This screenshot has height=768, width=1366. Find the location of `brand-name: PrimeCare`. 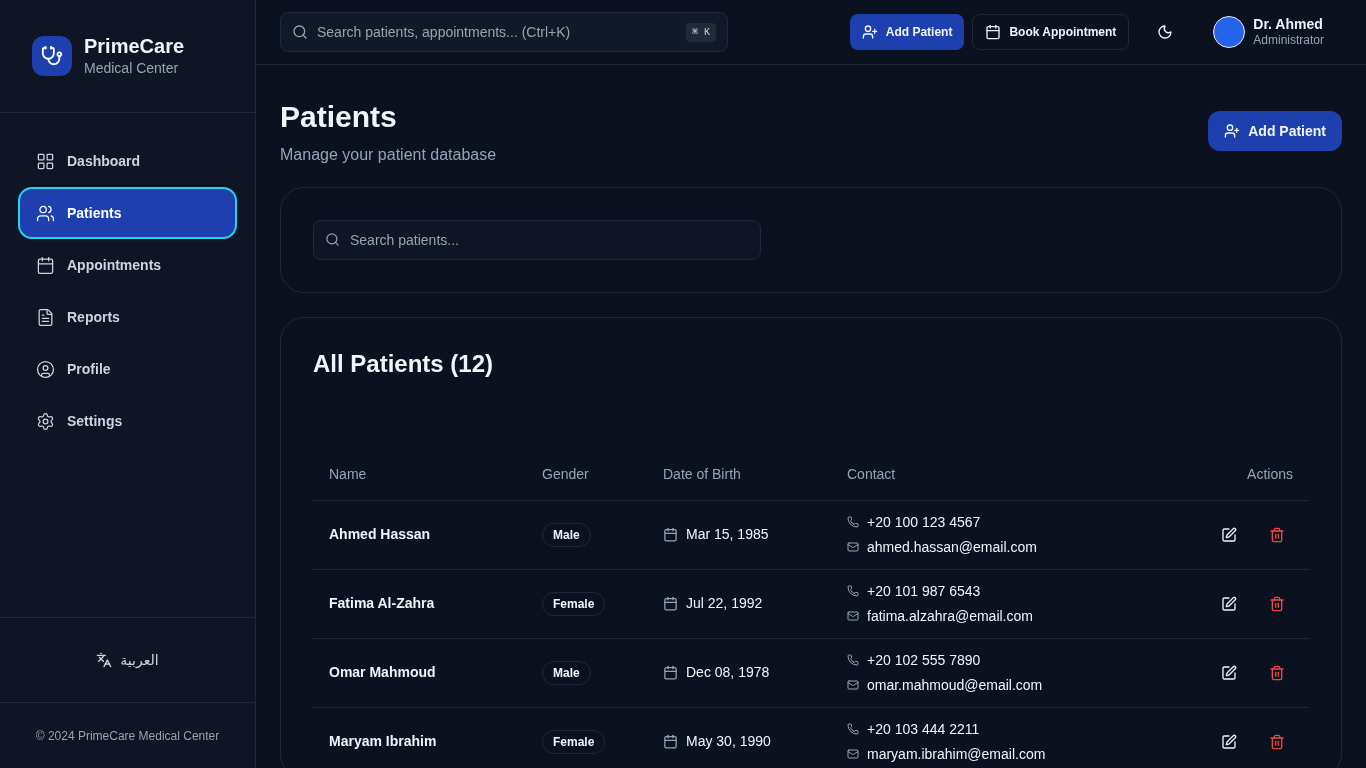

brand-name: PrimeCare is located at coordinates (134, 45).